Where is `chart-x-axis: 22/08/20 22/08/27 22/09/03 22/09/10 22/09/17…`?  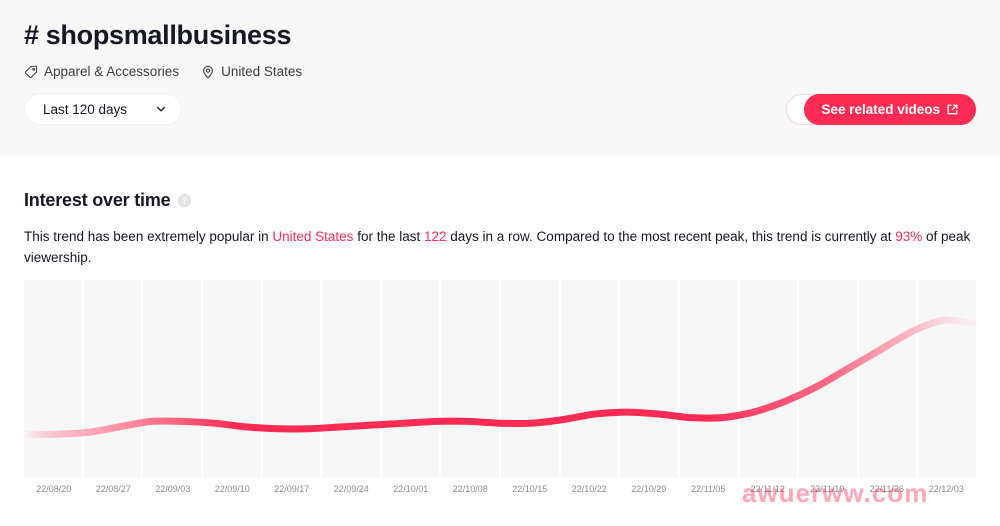
chart-x-axis: 22/08/20 22/08/27 22/09/03 22/09/10 22/09/17… is located at coordinates (500, 492).